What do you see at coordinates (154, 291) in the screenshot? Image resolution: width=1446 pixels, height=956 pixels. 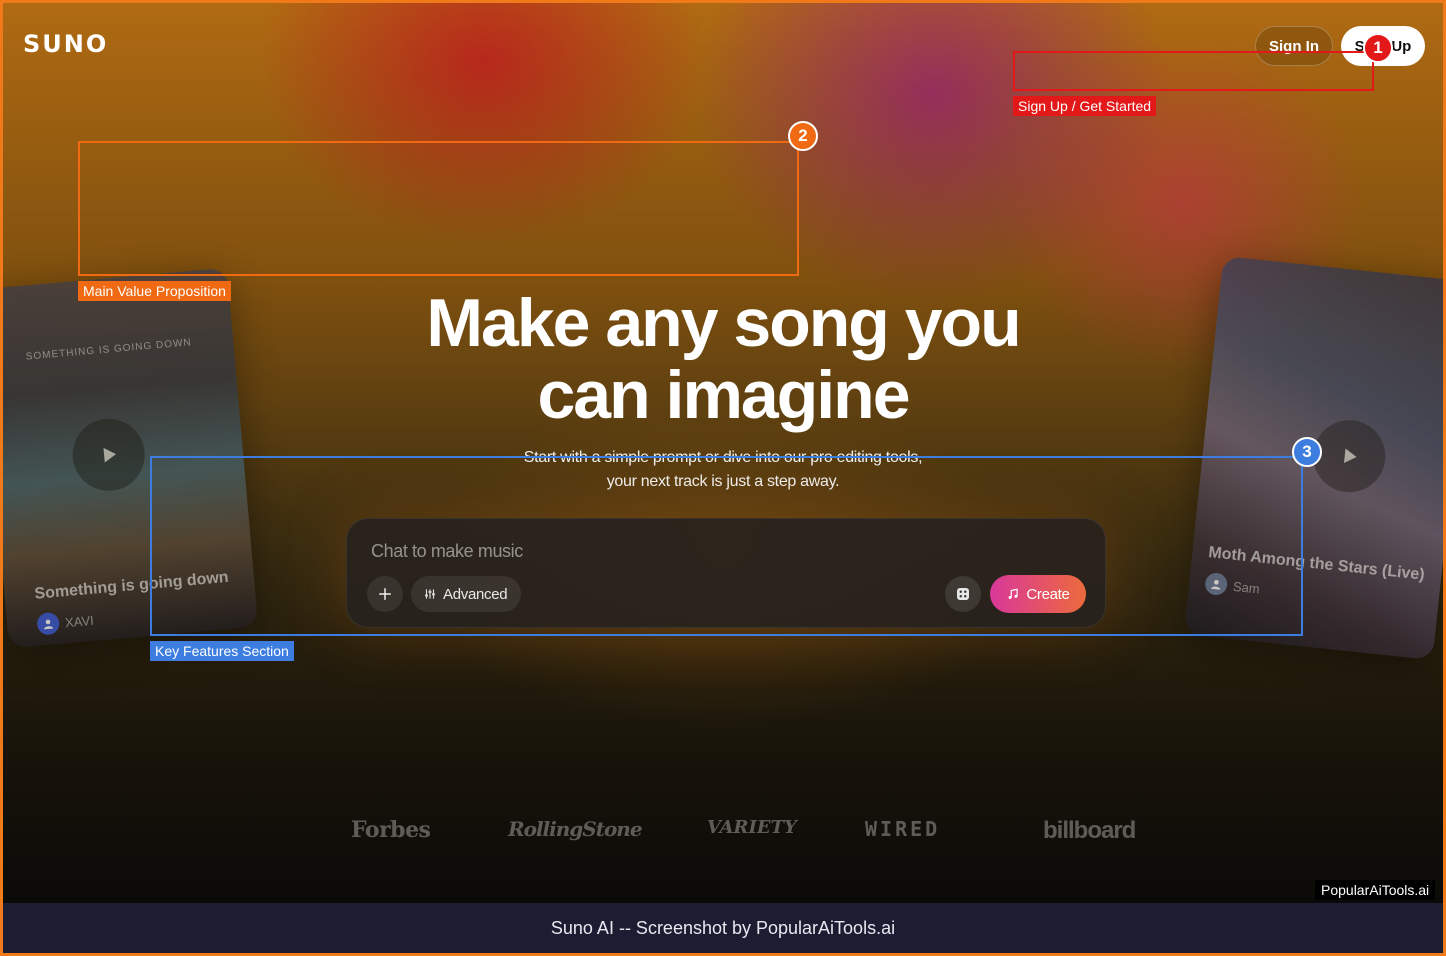 I see `annotation-label-value-prop: Main Value Proposition` at bounding box center [154, 291].